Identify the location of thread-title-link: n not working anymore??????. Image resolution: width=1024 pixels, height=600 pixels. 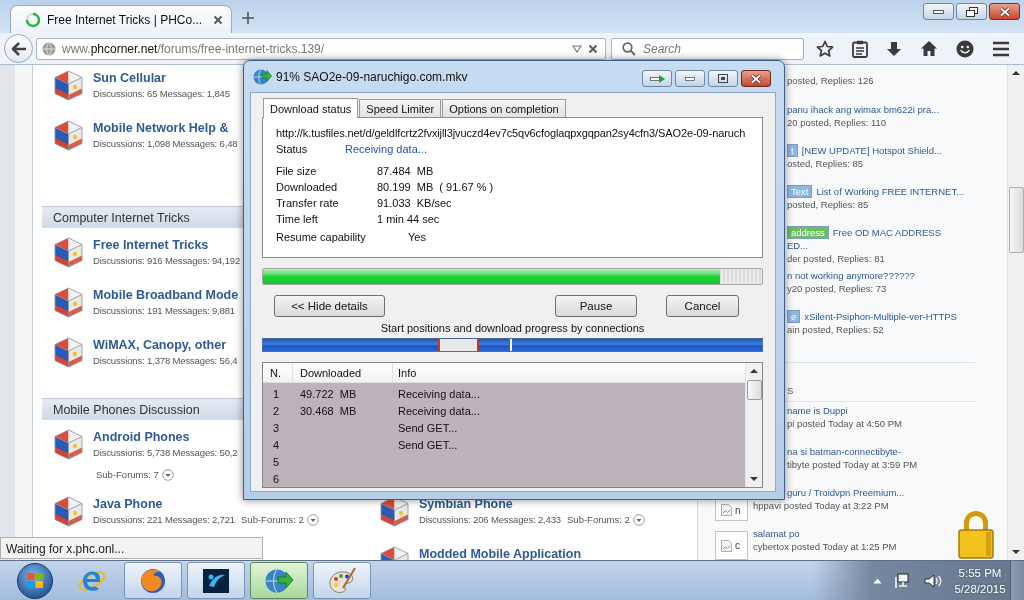
(851, 275).